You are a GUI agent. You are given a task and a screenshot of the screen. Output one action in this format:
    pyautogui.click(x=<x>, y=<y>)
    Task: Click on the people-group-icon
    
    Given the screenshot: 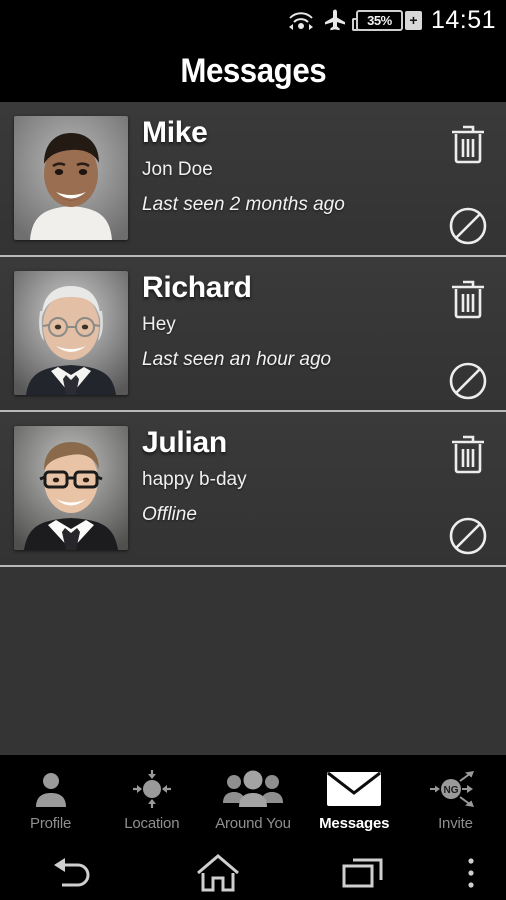 What is the action you would take?
    pyautogui.click(x=253, y=789)
    